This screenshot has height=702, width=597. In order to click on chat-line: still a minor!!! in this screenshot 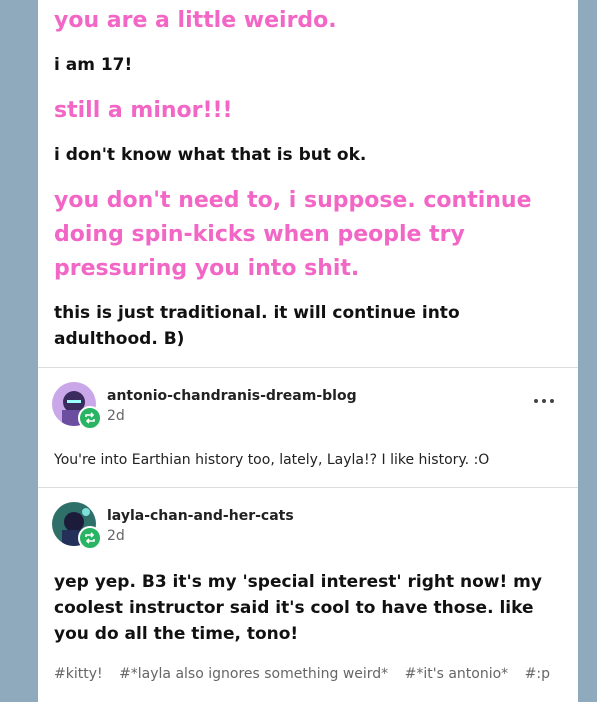, I will do `click(143, 110)`.